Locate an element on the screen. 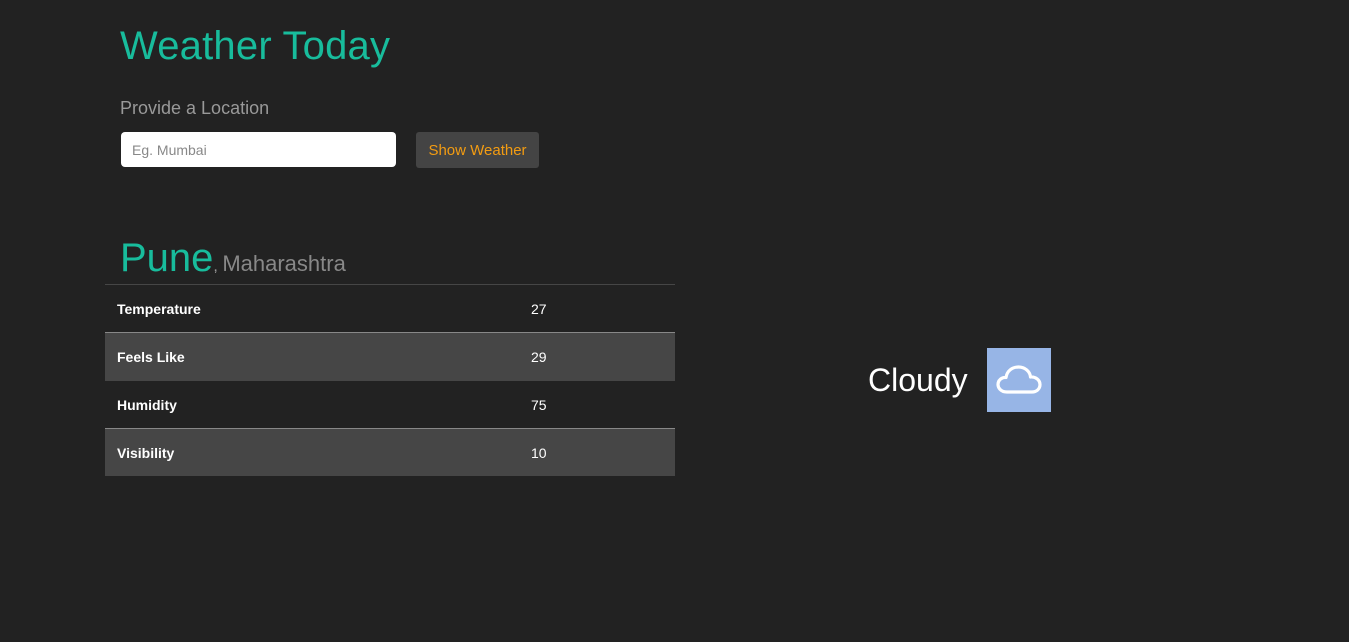  location-label: Provide a Location is located at coordinates (195, 108).